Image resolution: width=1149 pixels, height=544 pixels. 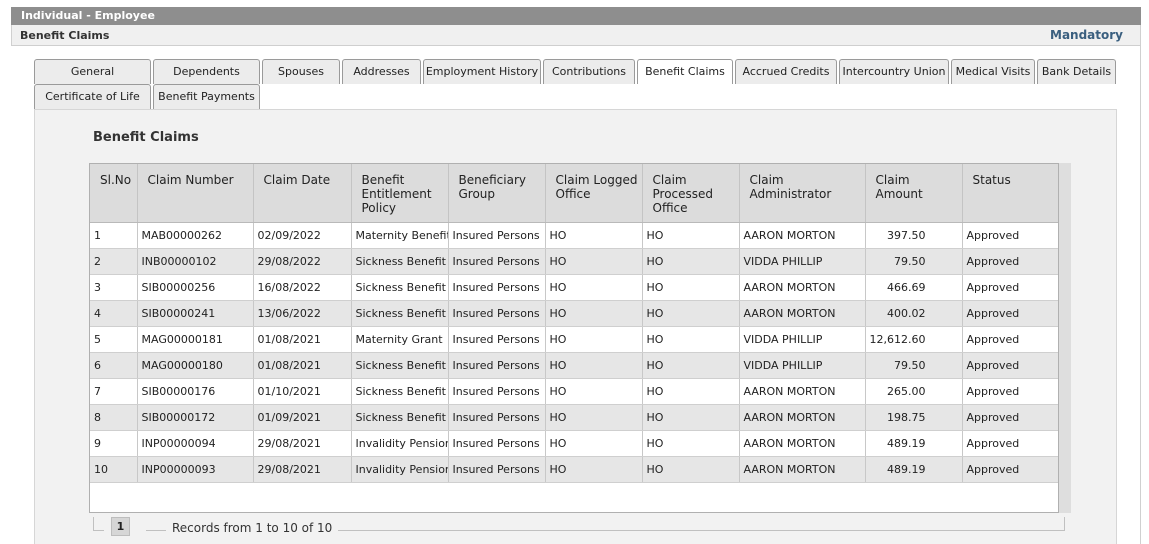 I want to click on window-title: Individual - Employee, so click(x=576, y=16).